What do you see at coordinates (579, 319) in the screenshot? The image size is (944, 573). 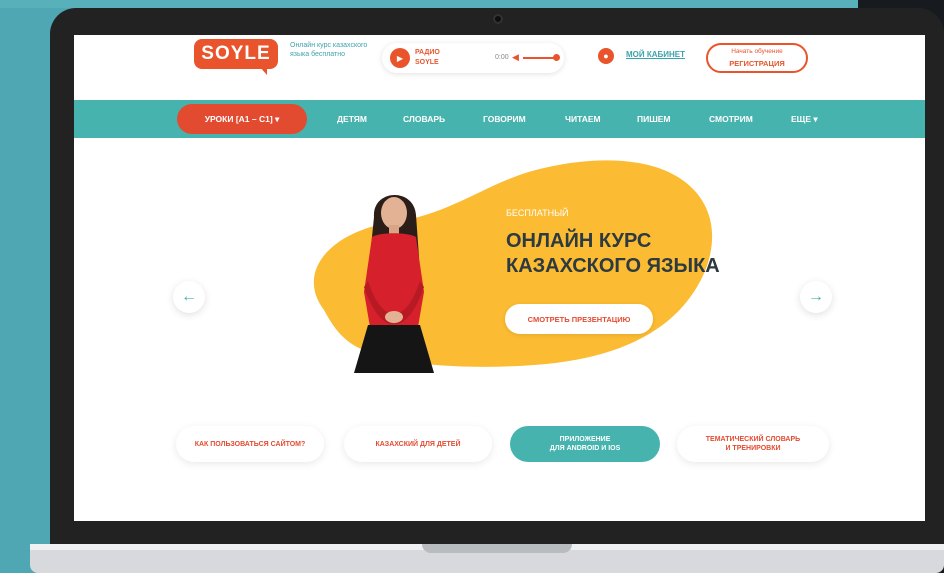 I see `presentation-button: СМОТРЕТЬ ПРЕЗЕНТАЦИЮ` at bounding box center [579, 319].